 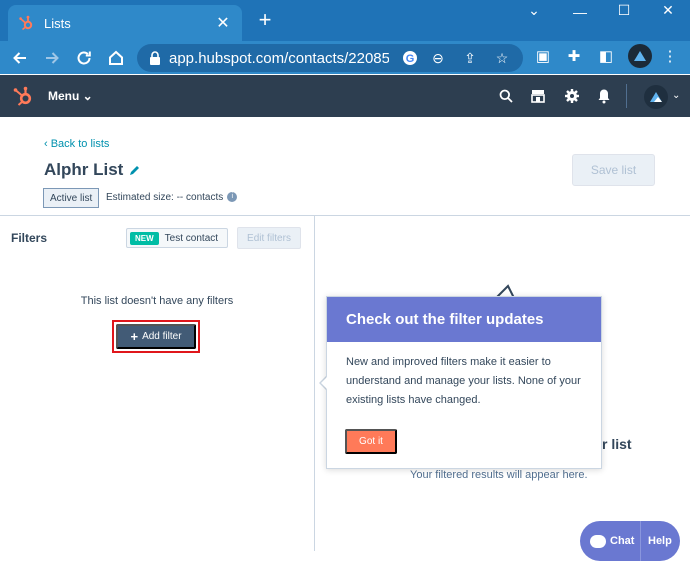 What do you see at coordinates (604, 96) in the screenshot?
I see `notifications-icon` at bounding box center [604, 96].